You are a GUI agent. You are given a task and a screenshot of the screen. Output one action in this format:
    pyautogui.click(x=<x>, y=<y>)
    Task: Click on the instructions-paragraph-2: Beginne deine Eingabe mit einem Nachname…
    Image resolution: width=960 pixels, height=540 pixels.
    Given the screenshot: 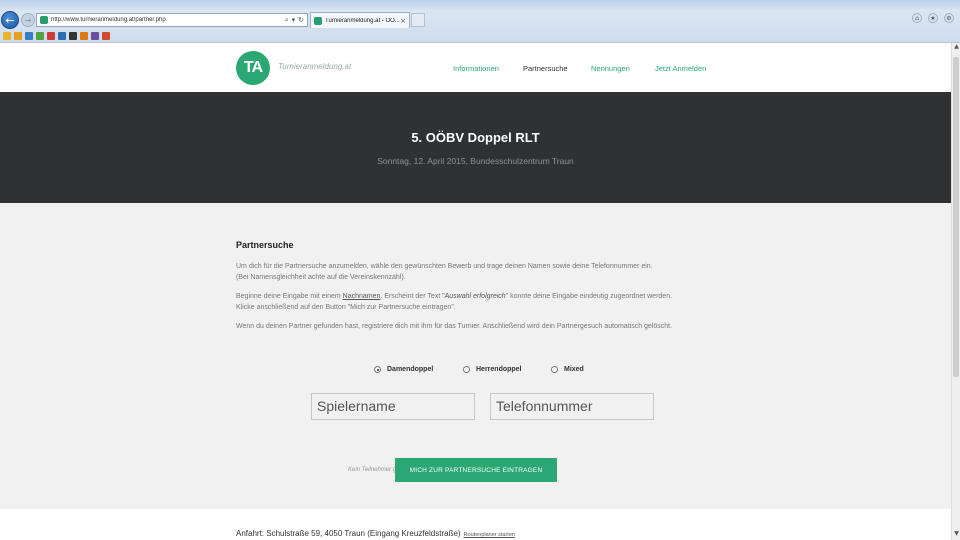 What is the action you would take?
    pyautogui.click(x=486, y=302)
    